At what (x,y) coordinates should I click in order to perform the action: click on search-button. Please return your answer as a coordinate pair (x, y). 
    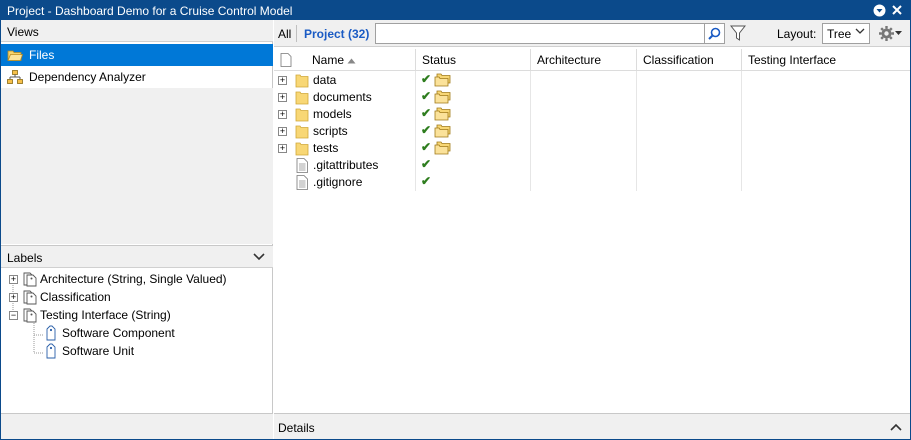
    Looking at the image, I should click on (714, 33).